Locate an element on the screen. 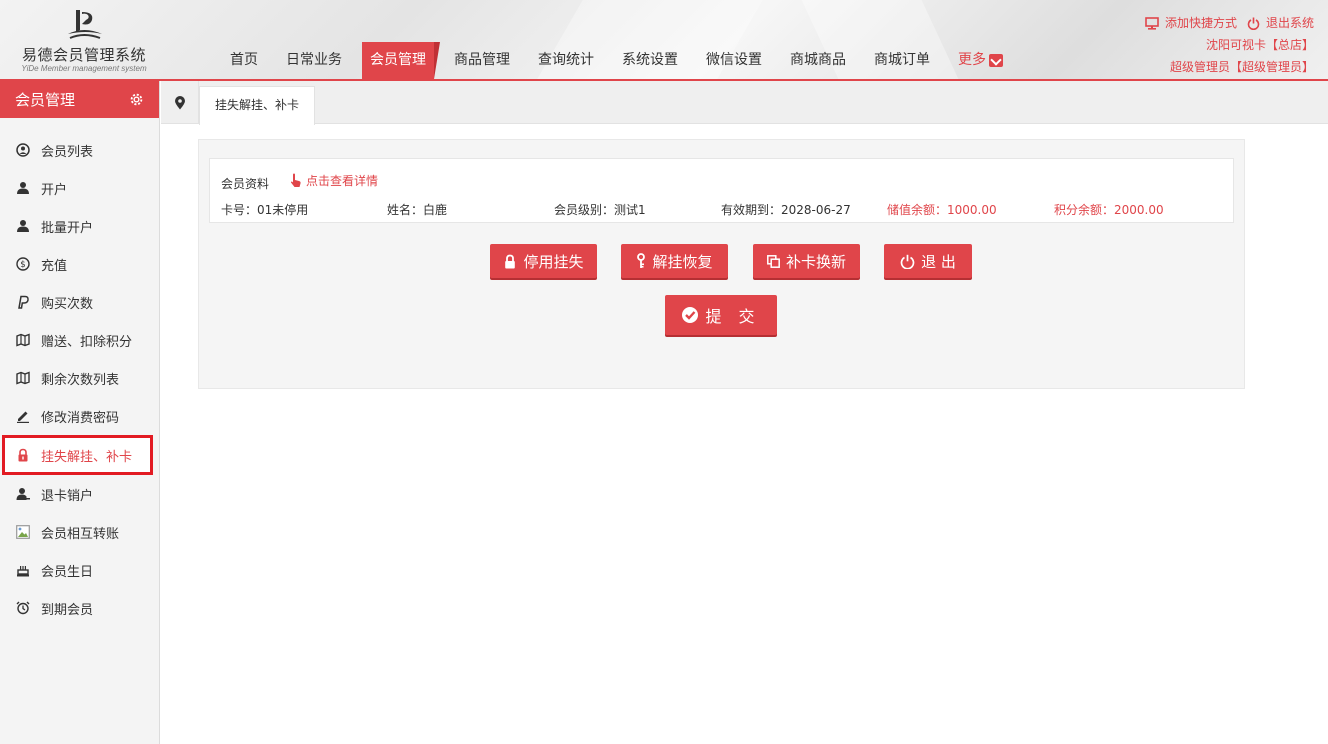  sidebar-item-label: 会员相互转账 is located at coordinates (80, 534).